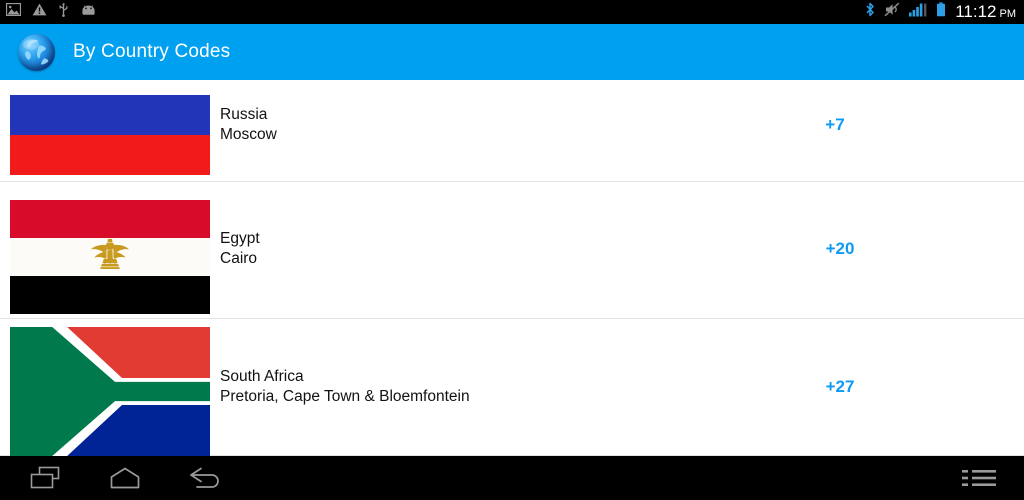 The image size is (1024, 500). What do you see at coordinates (152, 51) in the screenshot?
I see `page-title: By Country Codes` at bounding box center [152, 51].